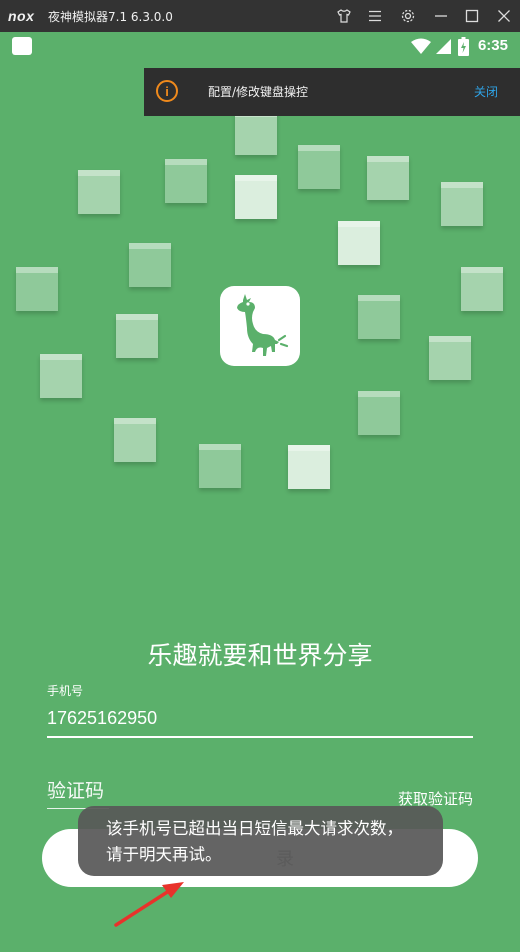 This screenshot has width=520, height=952. Describe the element at coordinates (486, 91) in the screenshot. I see `banner-close-button: 关闭` at that location.